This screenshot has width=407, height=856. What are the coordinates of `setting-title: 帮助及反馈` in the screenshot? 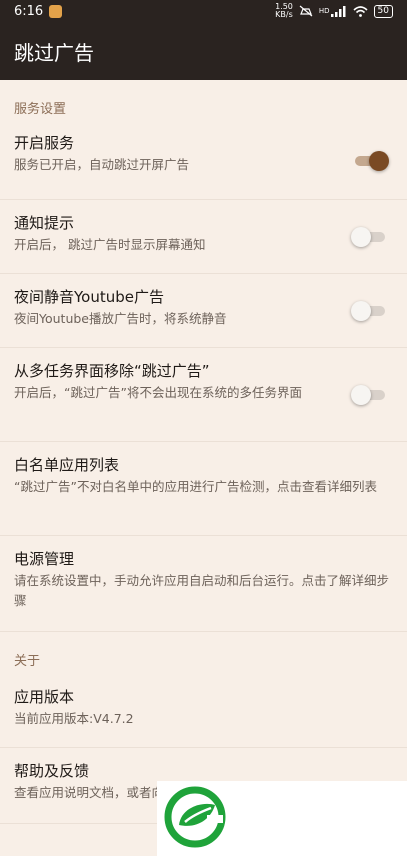 It's located at (52, 771).